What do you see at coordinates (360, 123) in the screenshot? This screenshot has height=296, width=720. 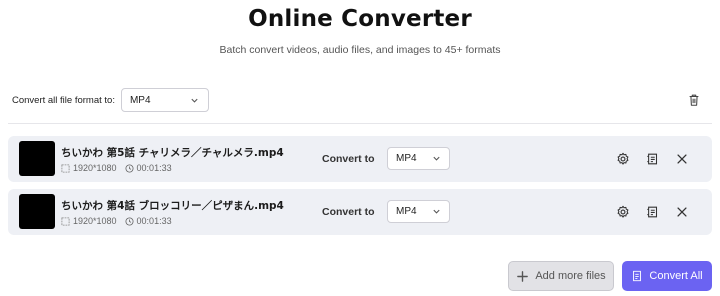 I see `divider` at bounding box center [360, 123].